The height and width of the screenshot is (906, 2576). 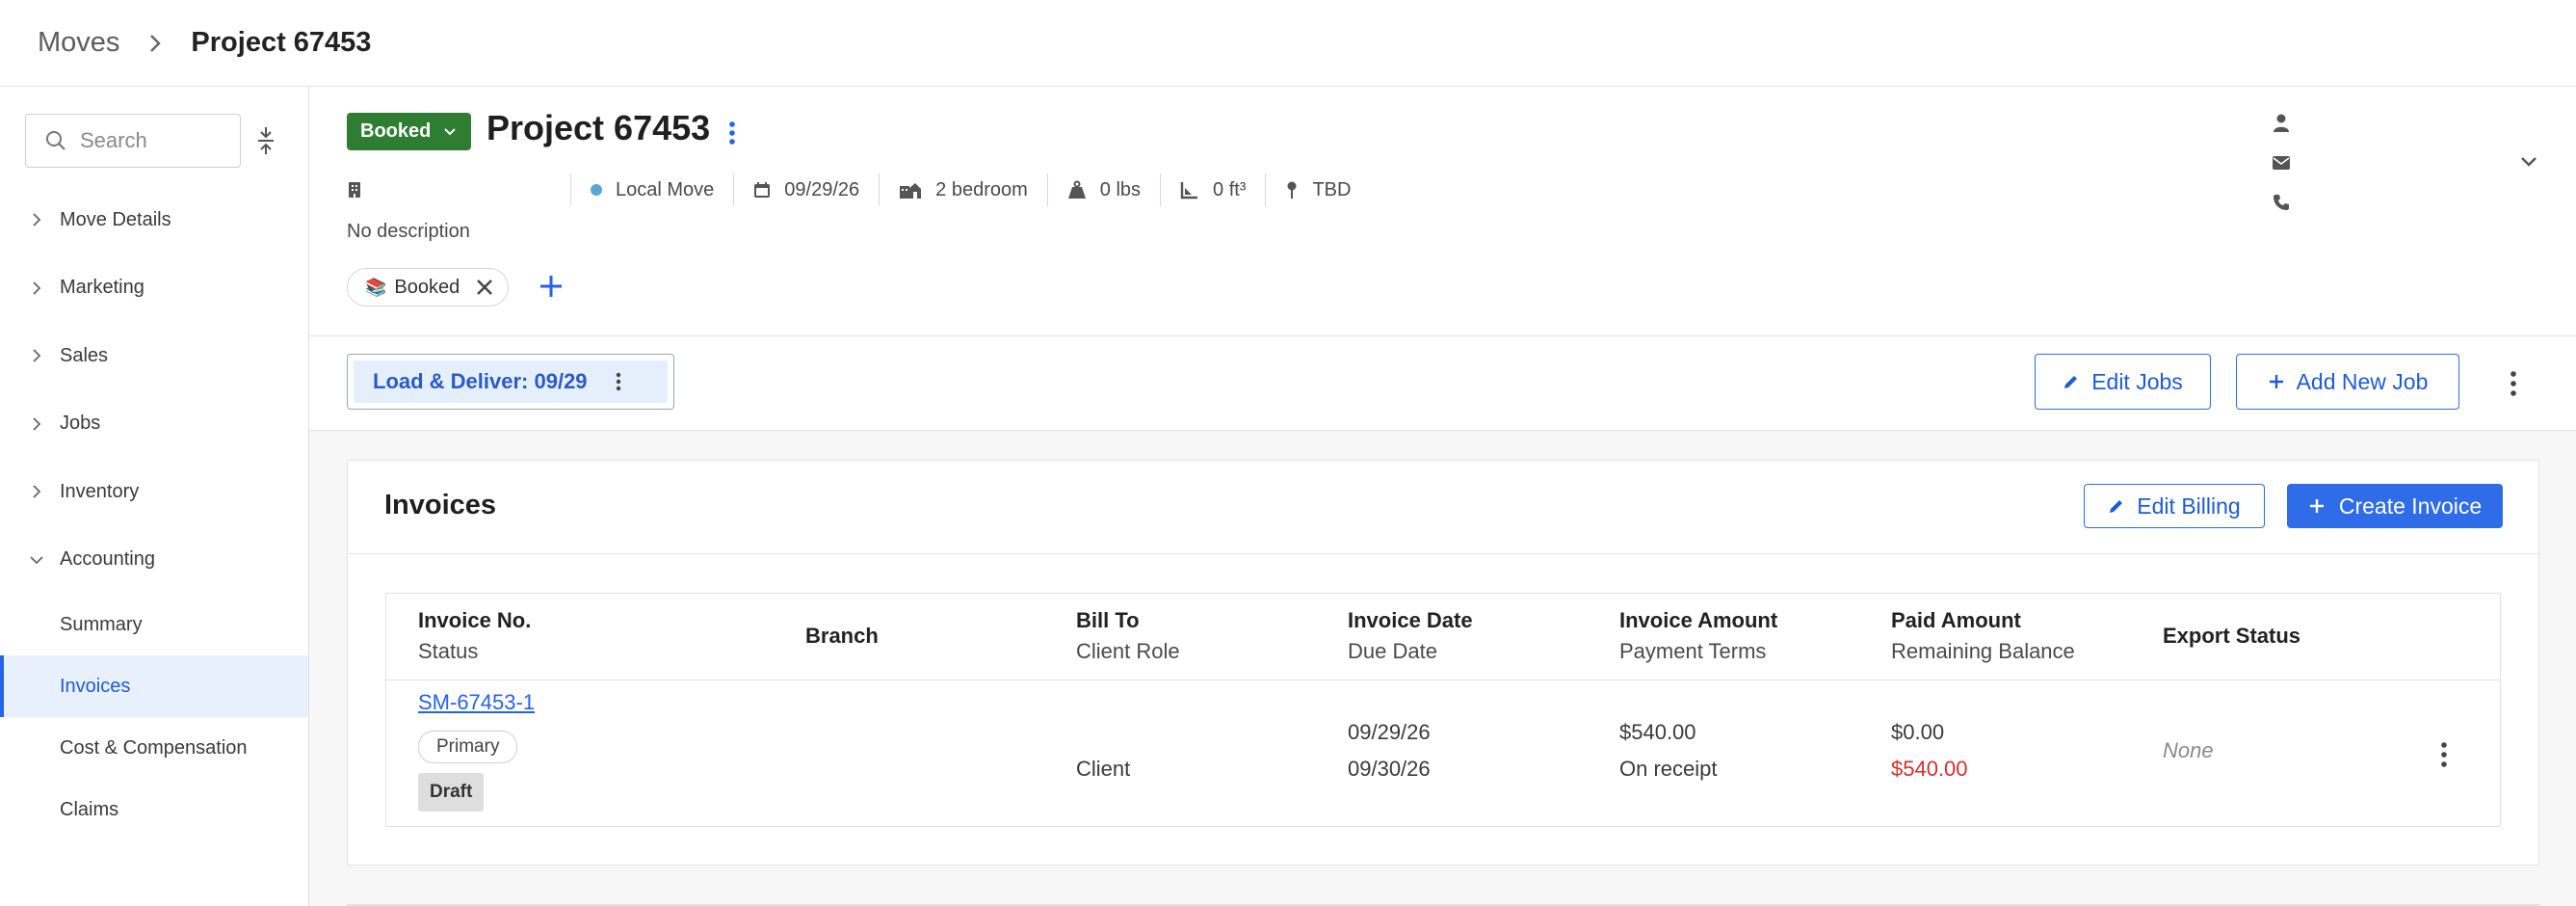 I want to click on job-tab: Load & Deliver: 09/29, so click(x=511, y=382).